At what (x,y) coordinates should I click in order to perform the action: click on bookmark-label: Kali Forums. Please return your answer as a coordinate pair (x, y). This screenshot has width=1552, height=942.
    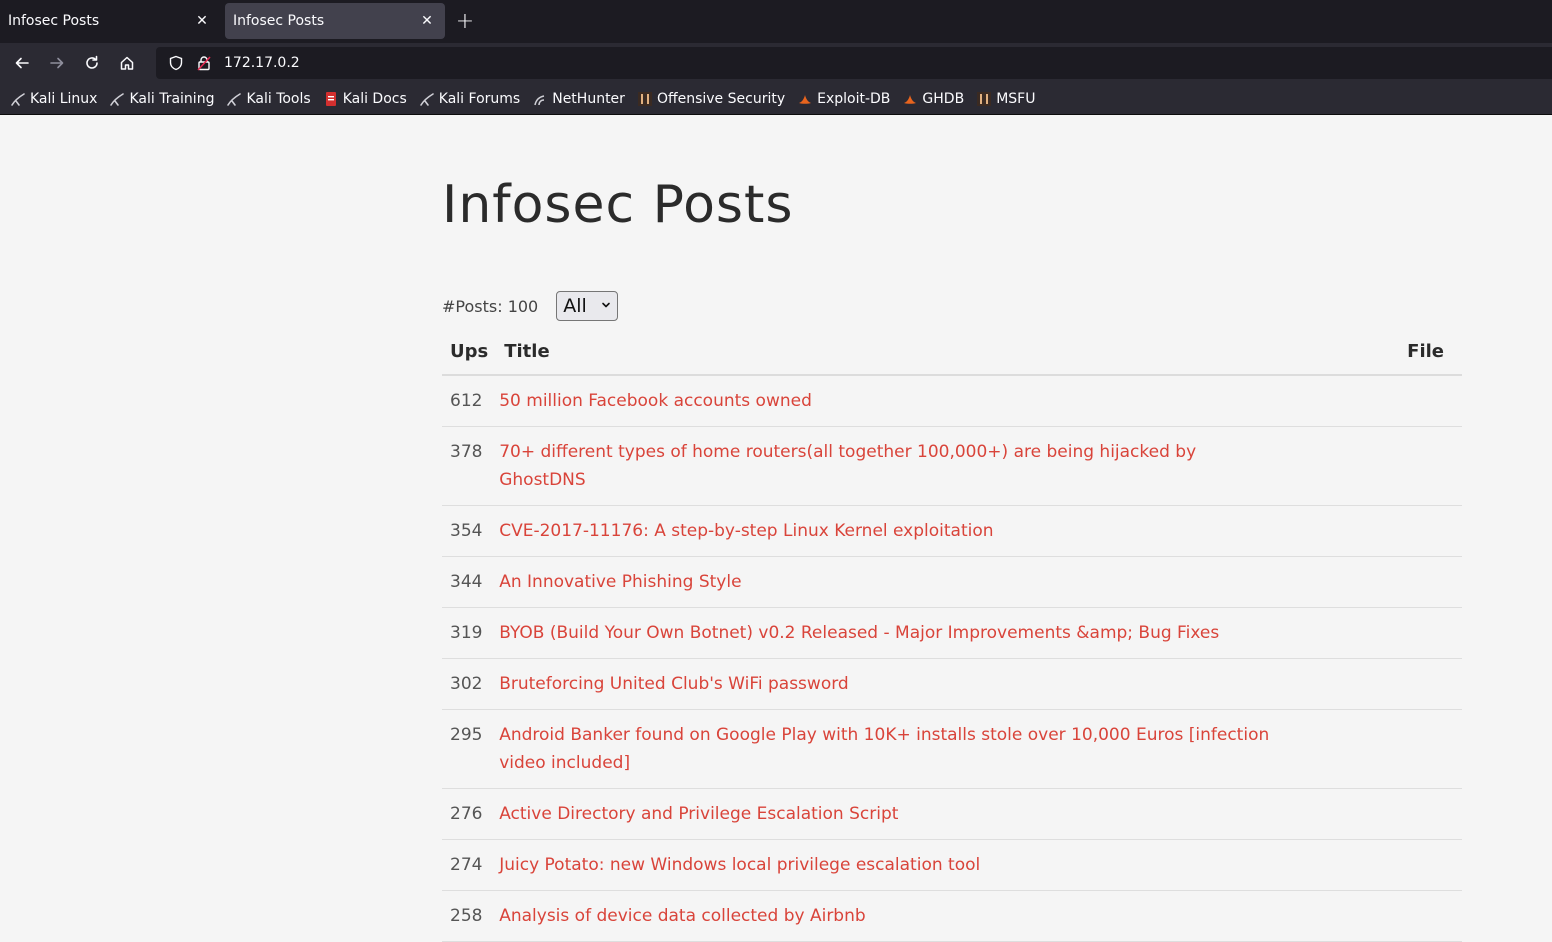
    Looking at the image, I should click on (479, 98).